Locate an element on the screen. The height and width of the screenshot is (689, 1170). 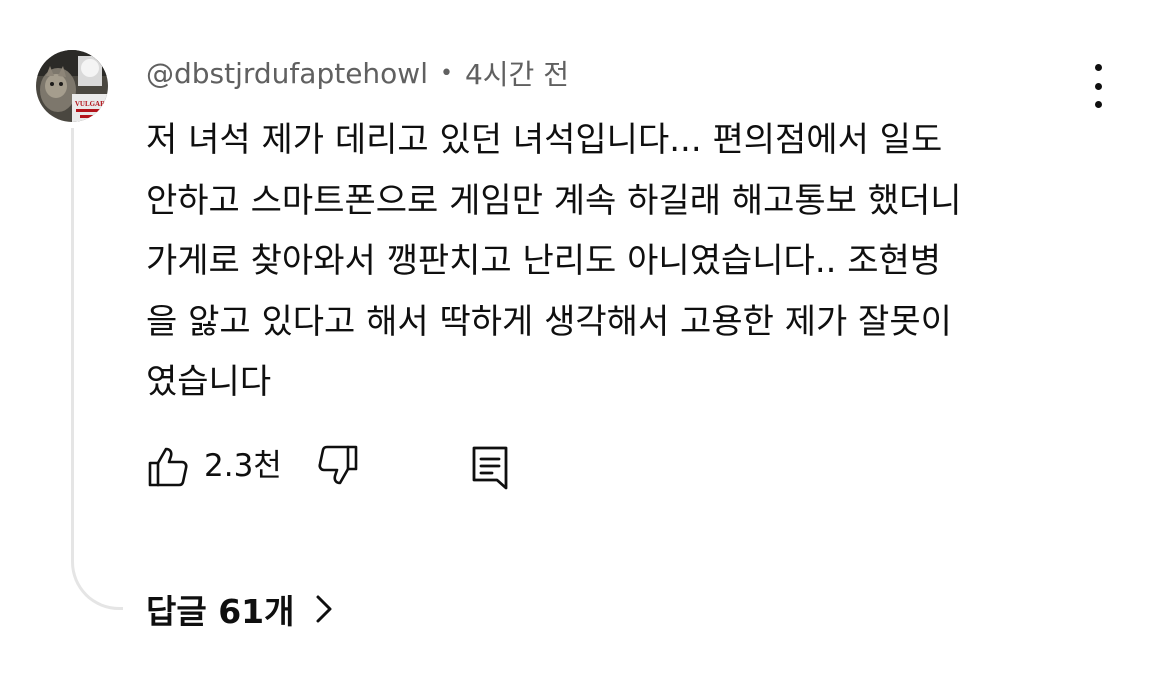
like-button is located at coordinates (168, 466).